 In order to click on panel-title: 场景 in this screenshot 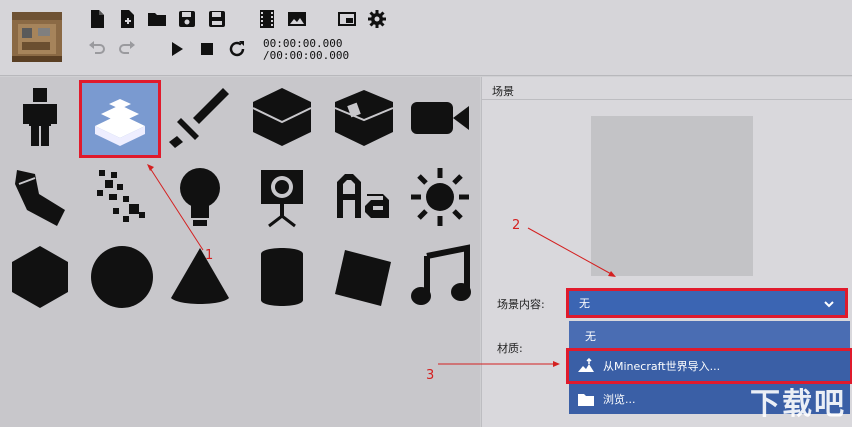, I will do `click(503, 91)`.